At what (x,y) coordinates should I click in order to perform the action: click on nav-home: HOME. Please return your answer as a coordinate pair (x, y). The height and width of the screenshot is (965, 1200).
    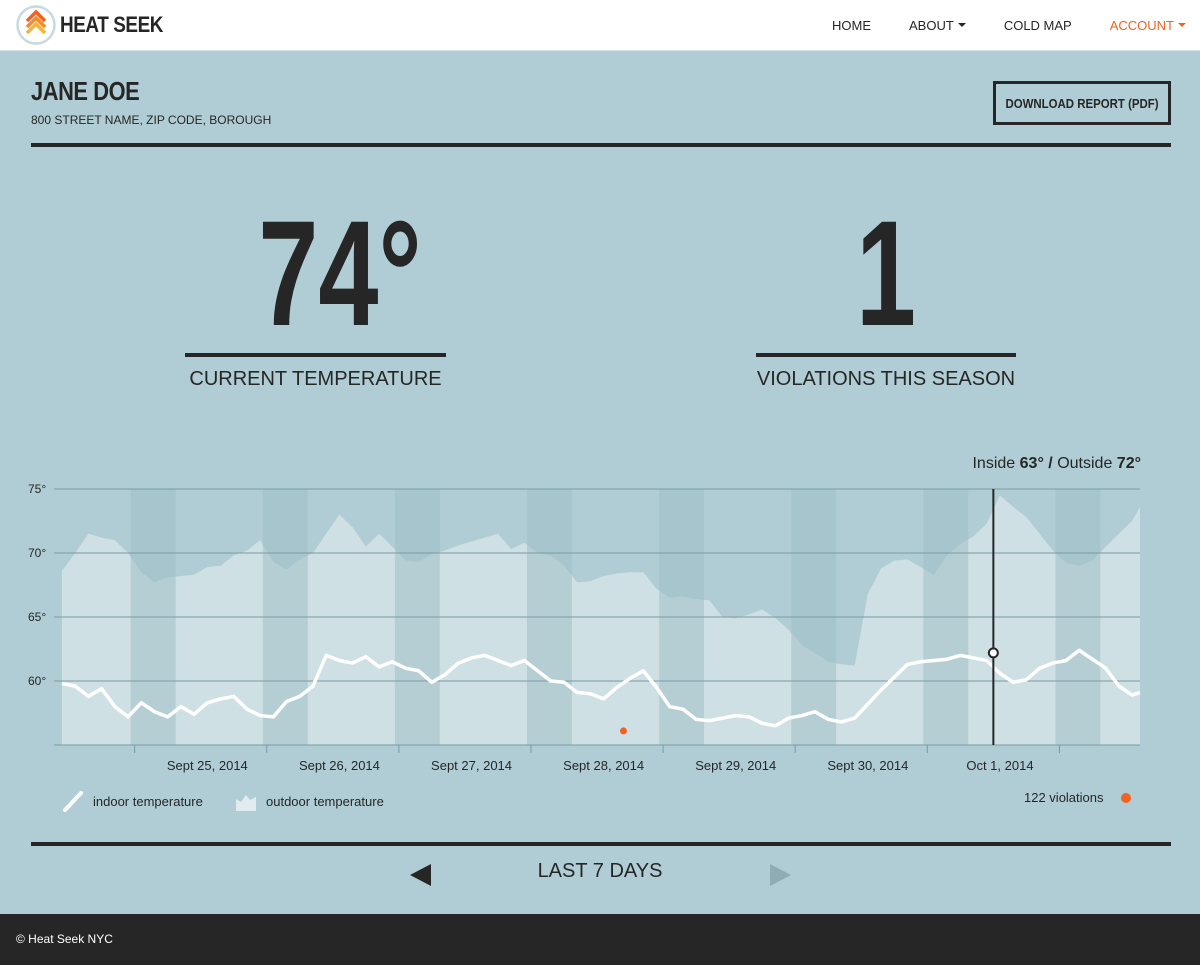
    Looking at the image, I should click on (851, 25).